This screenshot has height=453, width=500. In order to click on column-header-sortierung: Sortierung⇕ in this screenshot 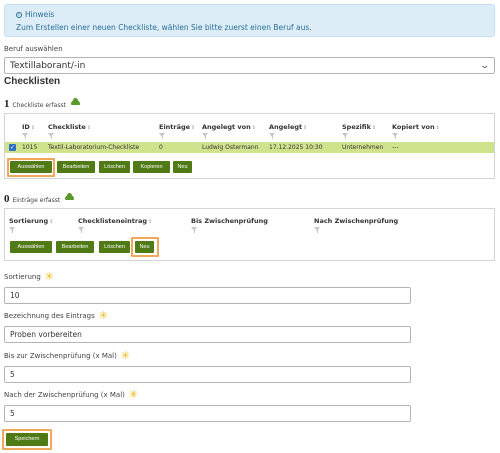, I will do `click(31, 221)`.